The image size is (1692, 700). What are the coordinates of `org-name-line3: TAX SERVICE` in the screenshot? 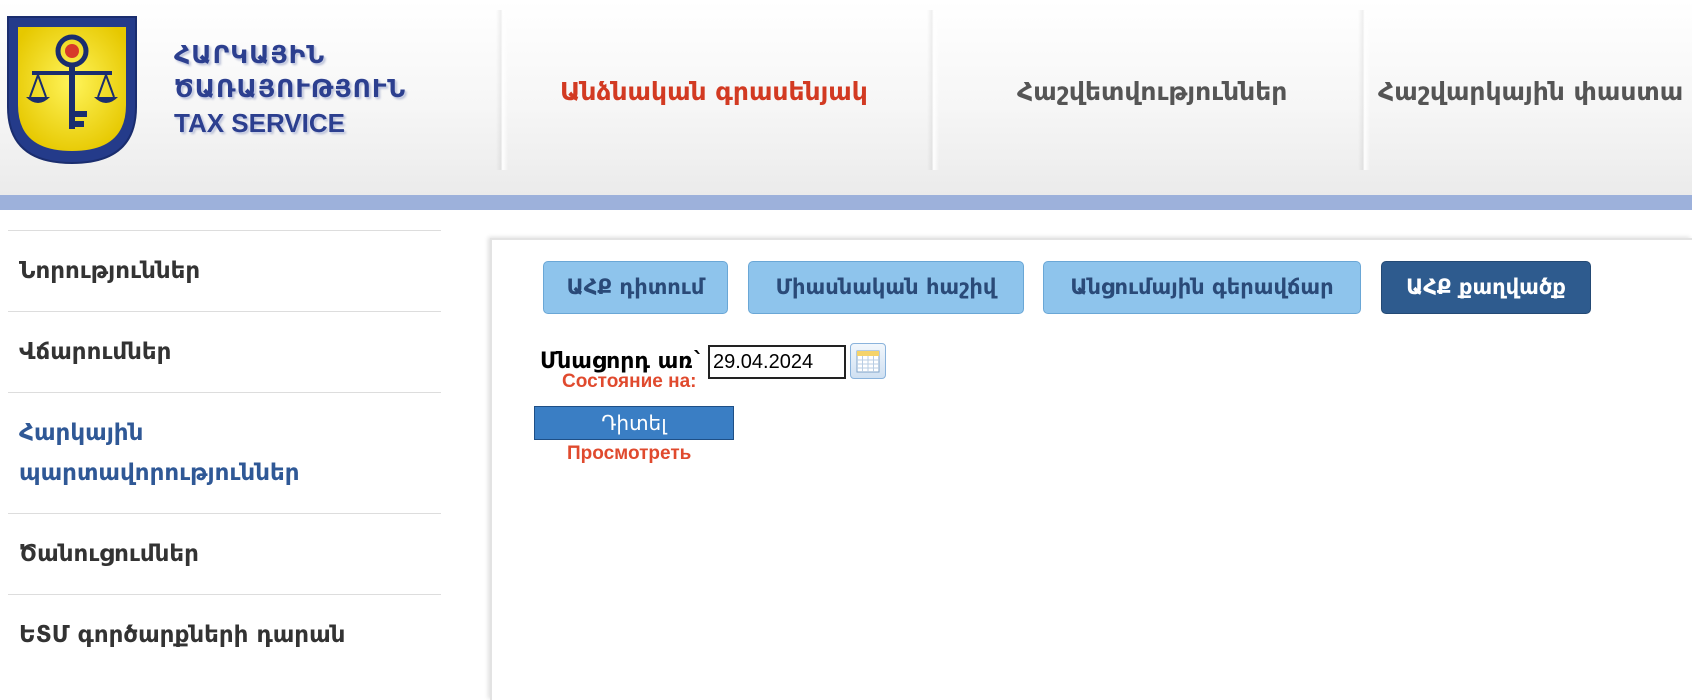 It's located at (259, 123).